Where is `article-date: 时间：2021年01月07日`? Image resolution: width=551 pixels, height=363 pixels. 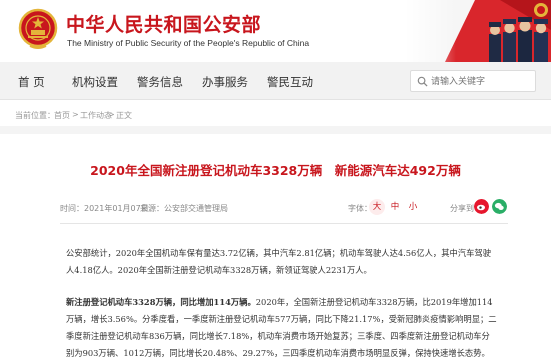
article-date: 时间：2021年01月07日 is located at coordinates (104, 208).